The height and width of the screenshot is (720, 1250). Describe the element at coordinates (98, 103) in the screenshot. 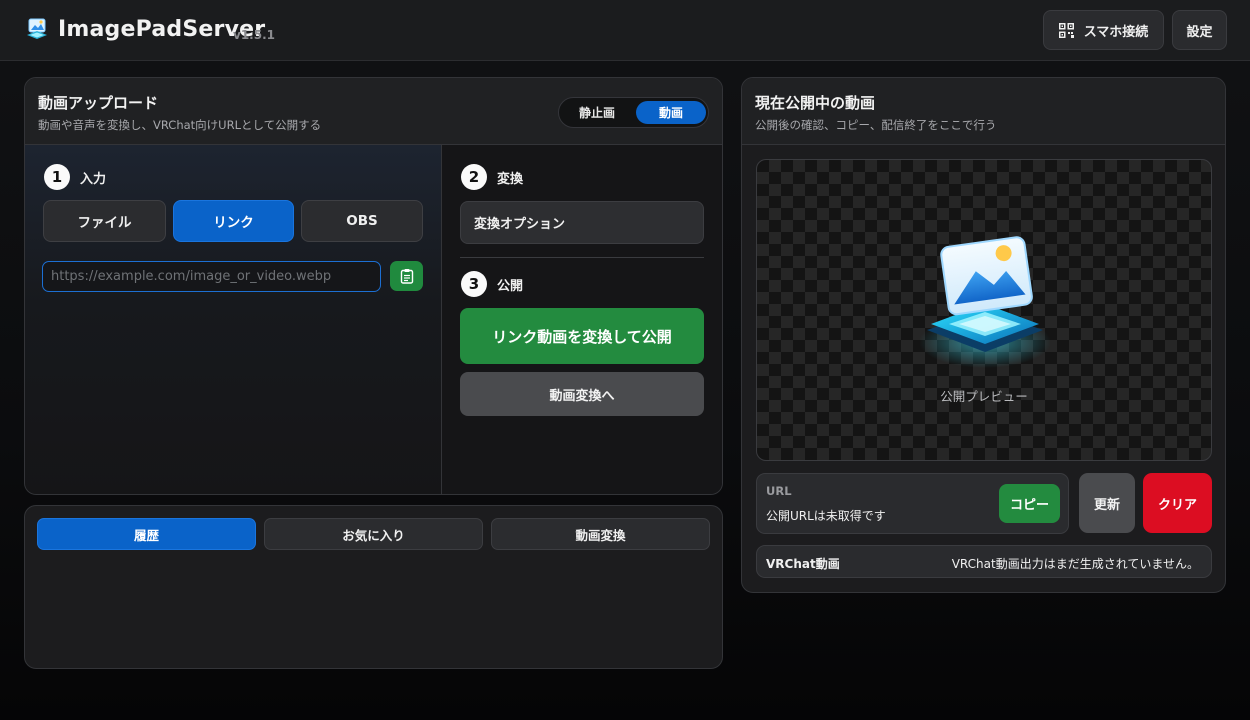

I see `upload-title: 動画アップロード` at that location.